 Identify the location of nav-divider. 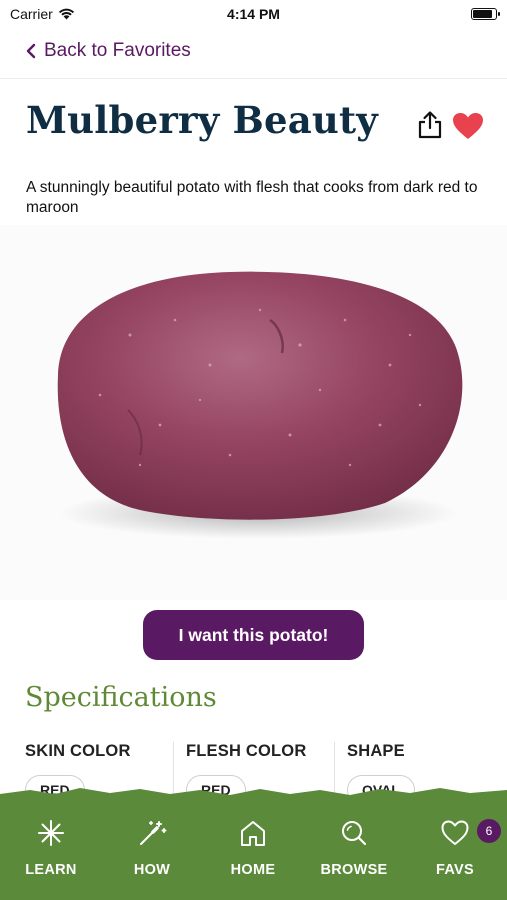
(253, 78).